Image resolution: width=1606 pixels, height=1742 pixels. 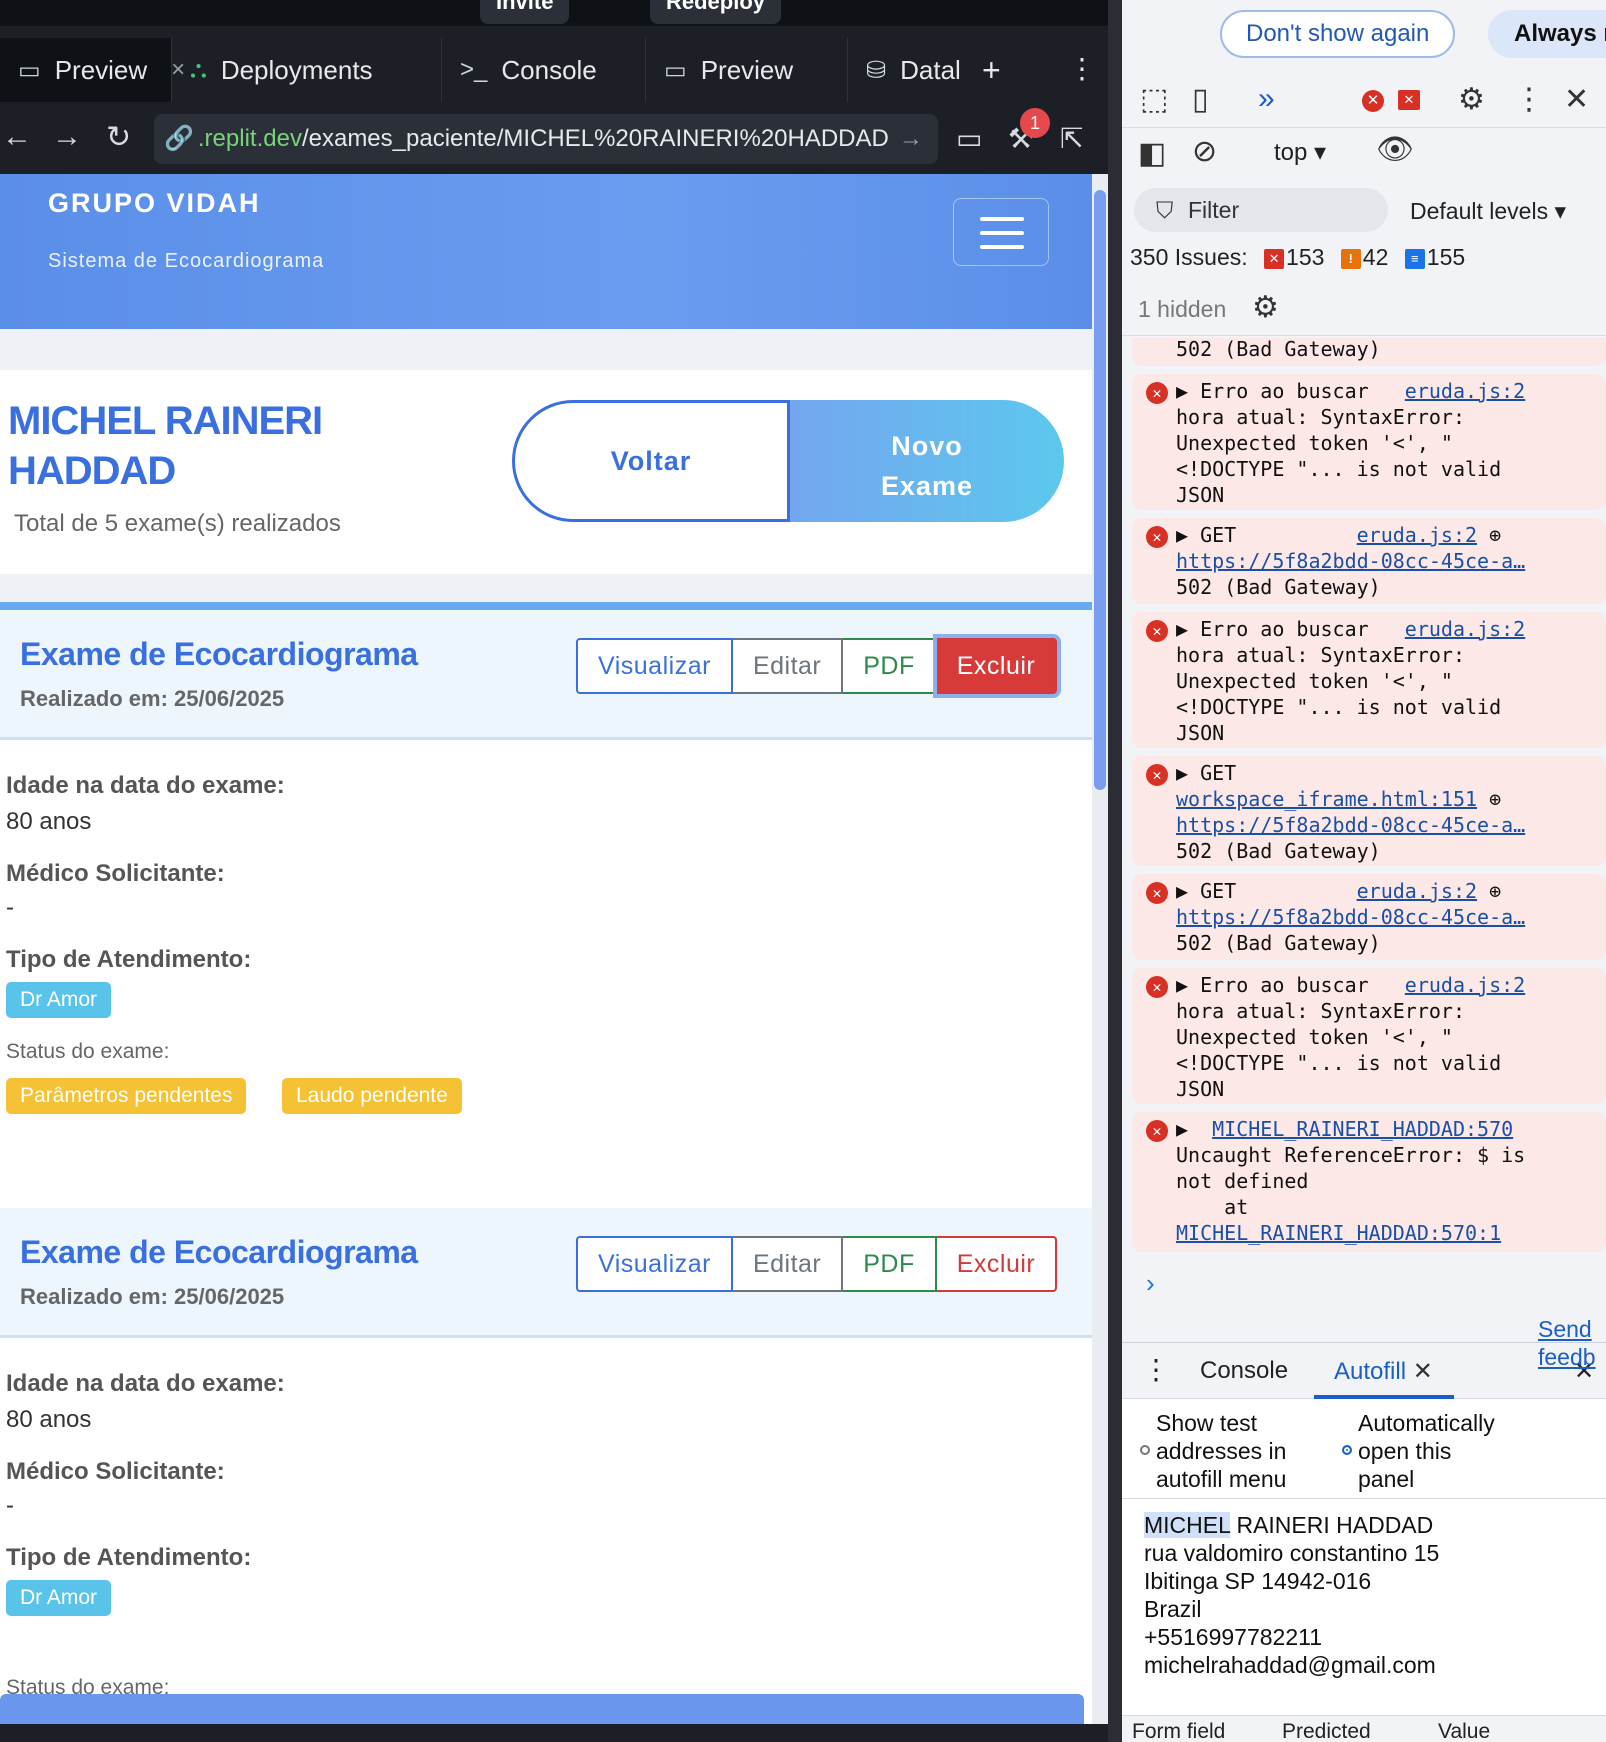 What do you see at coordinates (1335, 1525) in the screenshot?
I see `address-name-rest: RAINERI HADDAD` at bounding box center [1335, 1525].